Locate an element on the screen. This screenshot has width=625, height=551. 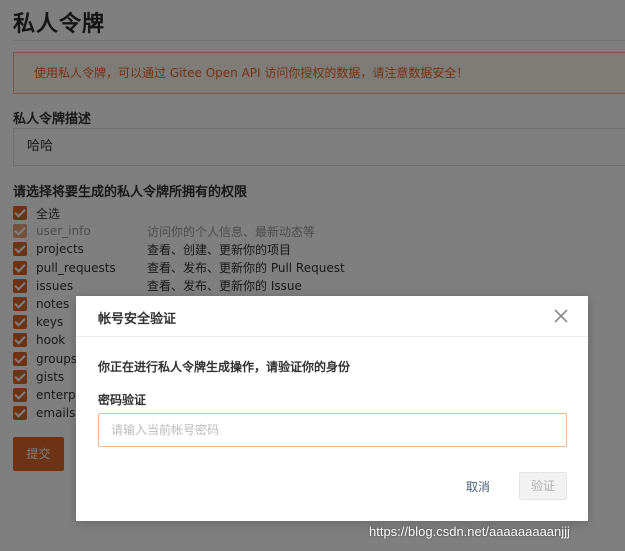
password-input is located at coordinates (332, 430).